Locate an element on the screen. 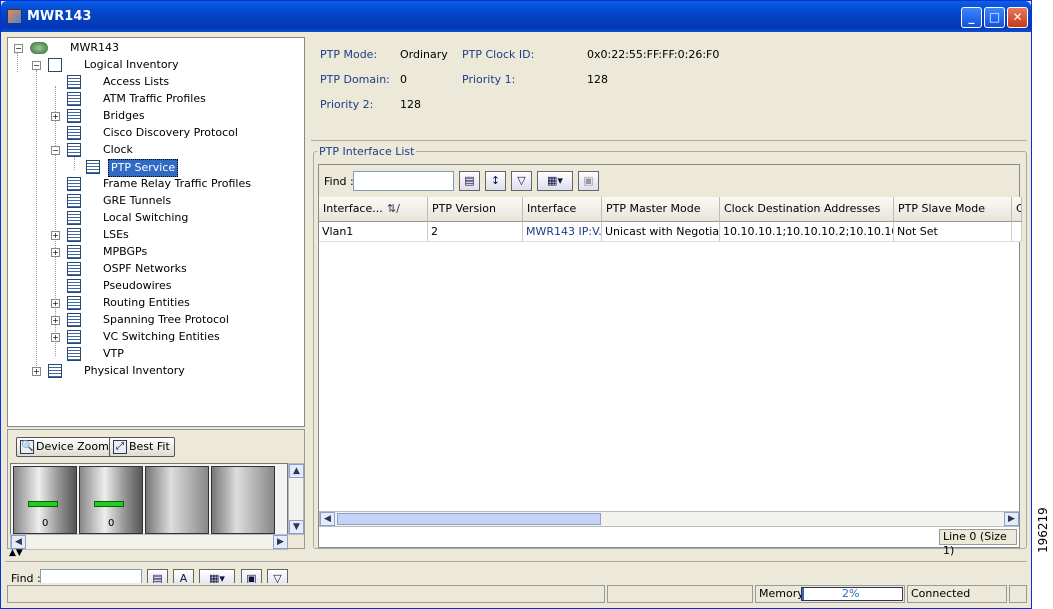  memory-status: Memory: 2% is located at coordinates (830, 594).